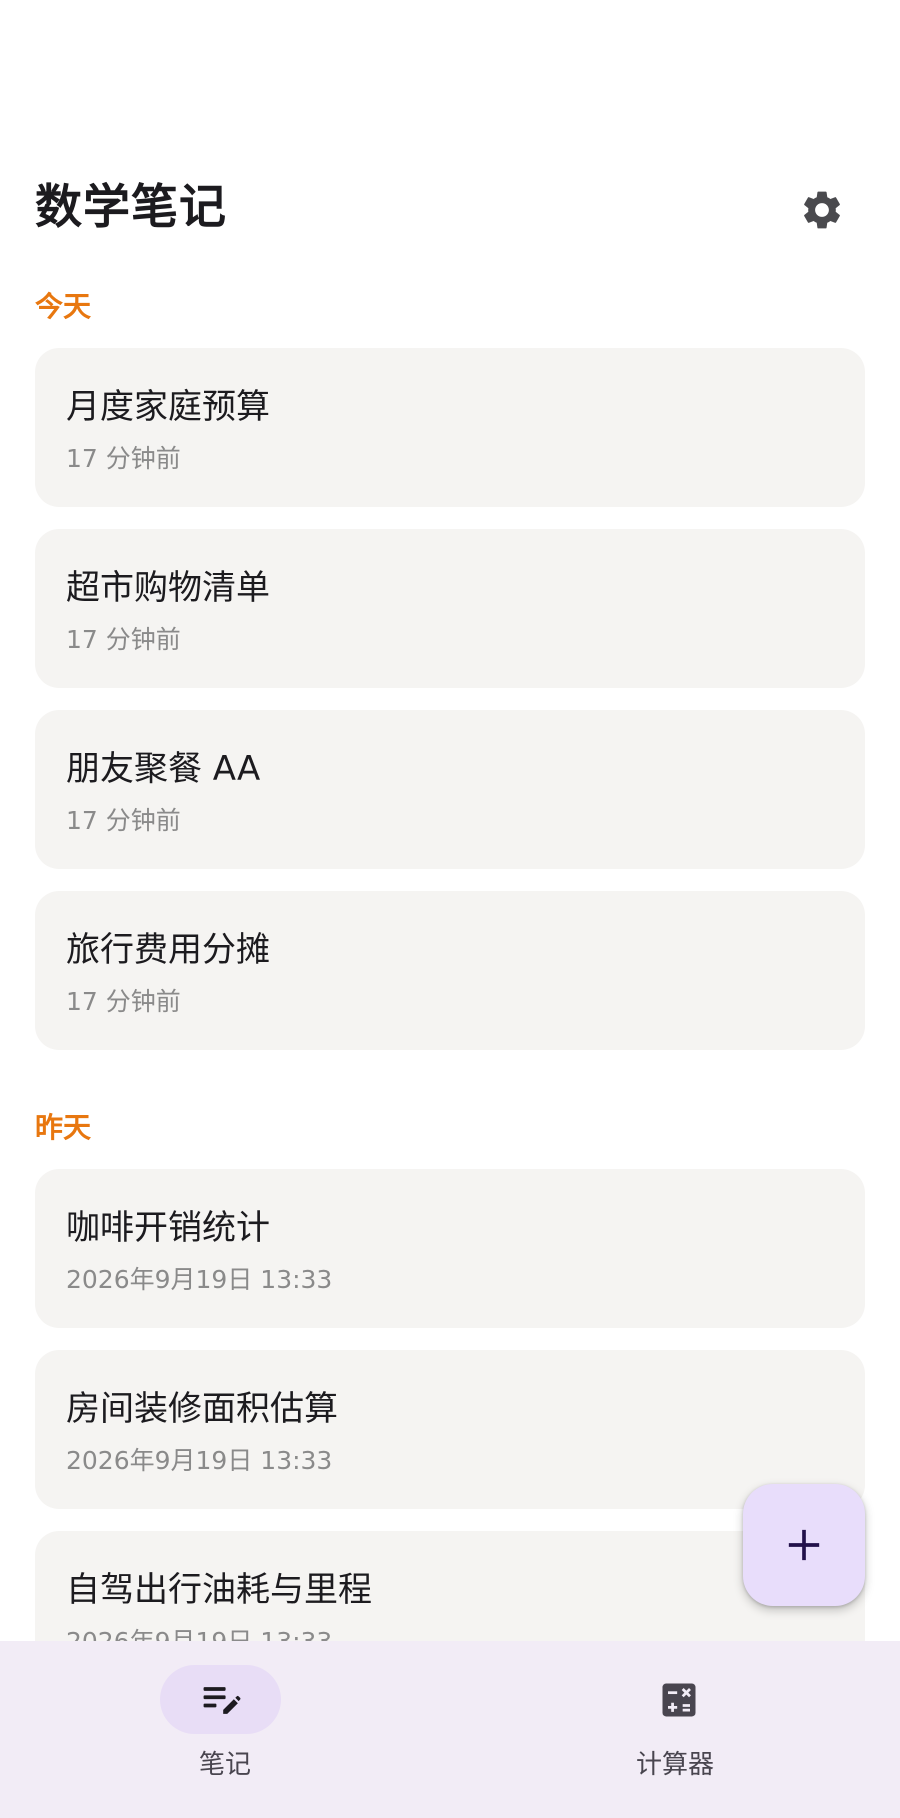 This screenshot has height=1818, width=900. Describe the element at coordinates (63, 1127) in the screenshot. I see `section-header-yesterday: 昨天` at that location.